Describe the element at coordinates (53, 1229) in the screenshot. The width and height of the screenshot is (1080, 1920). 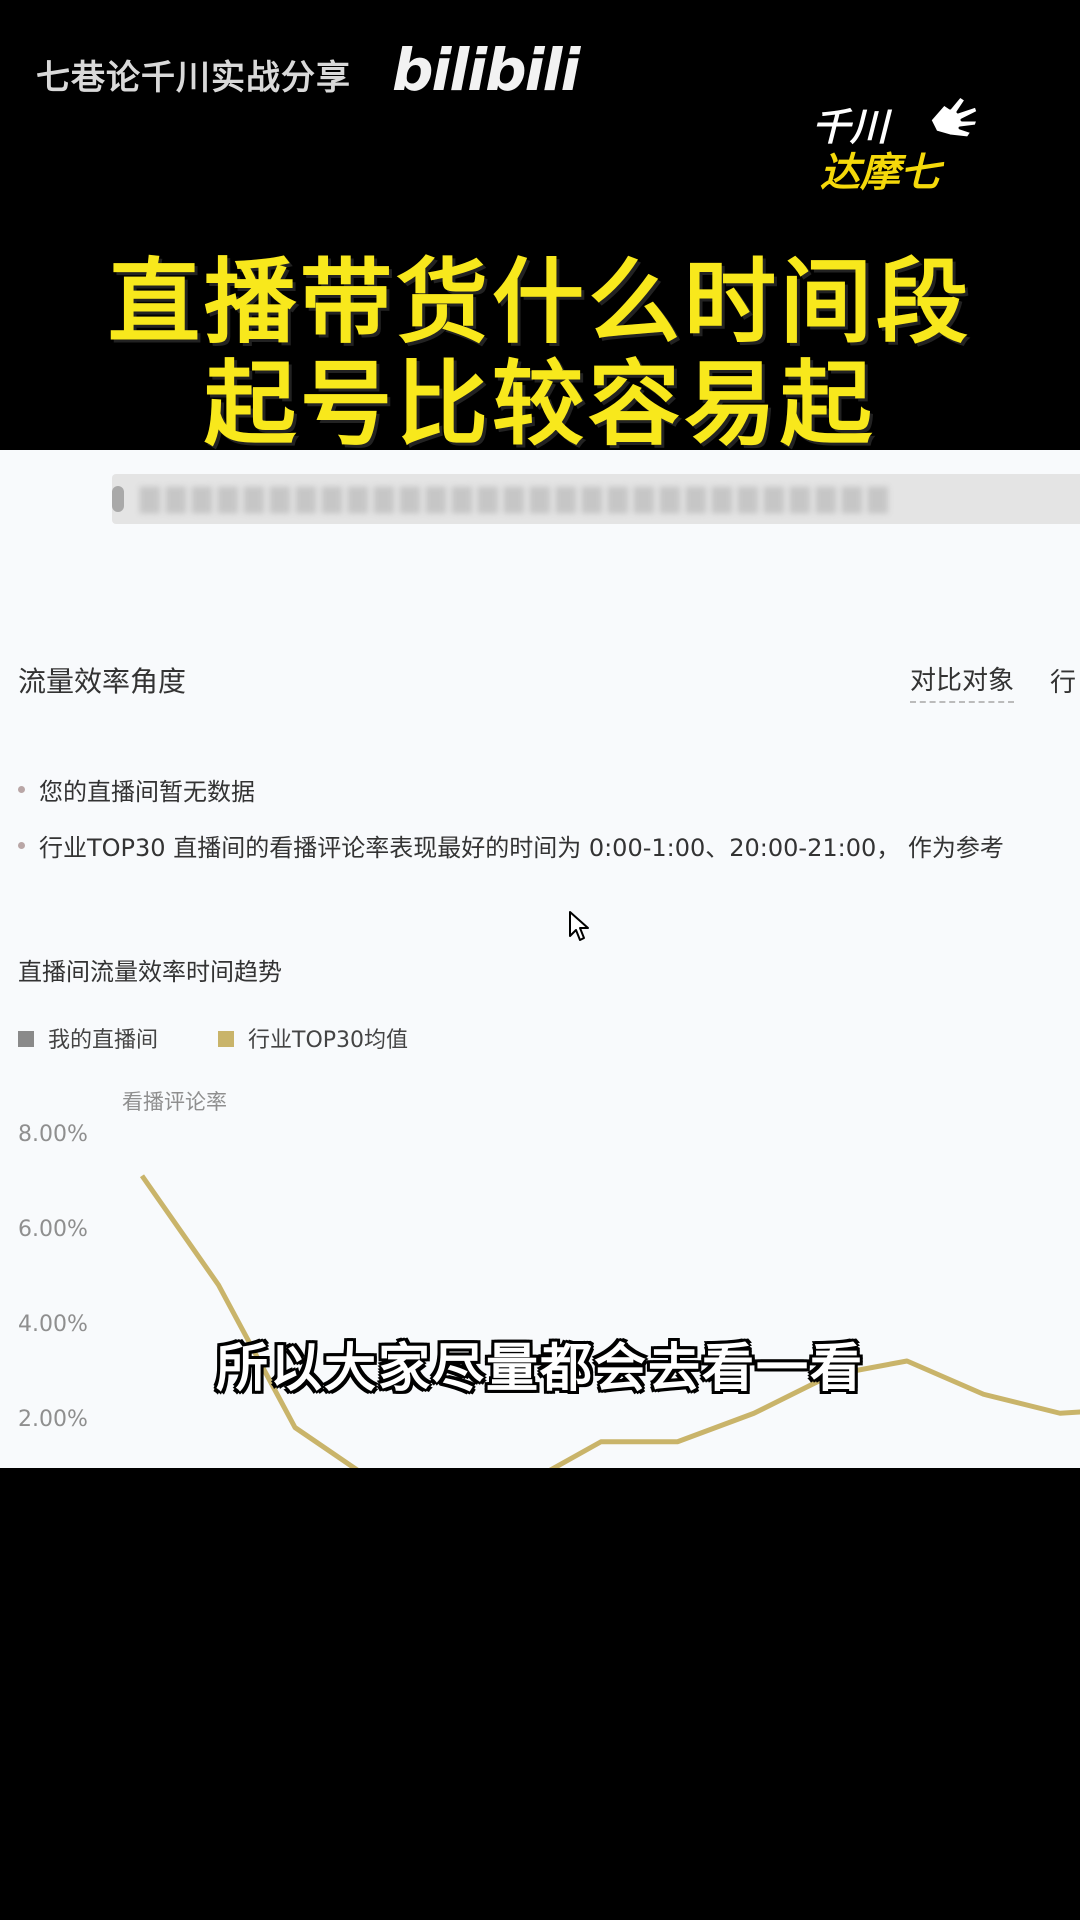
I see `y-tick-label: 6.00%` at that location.